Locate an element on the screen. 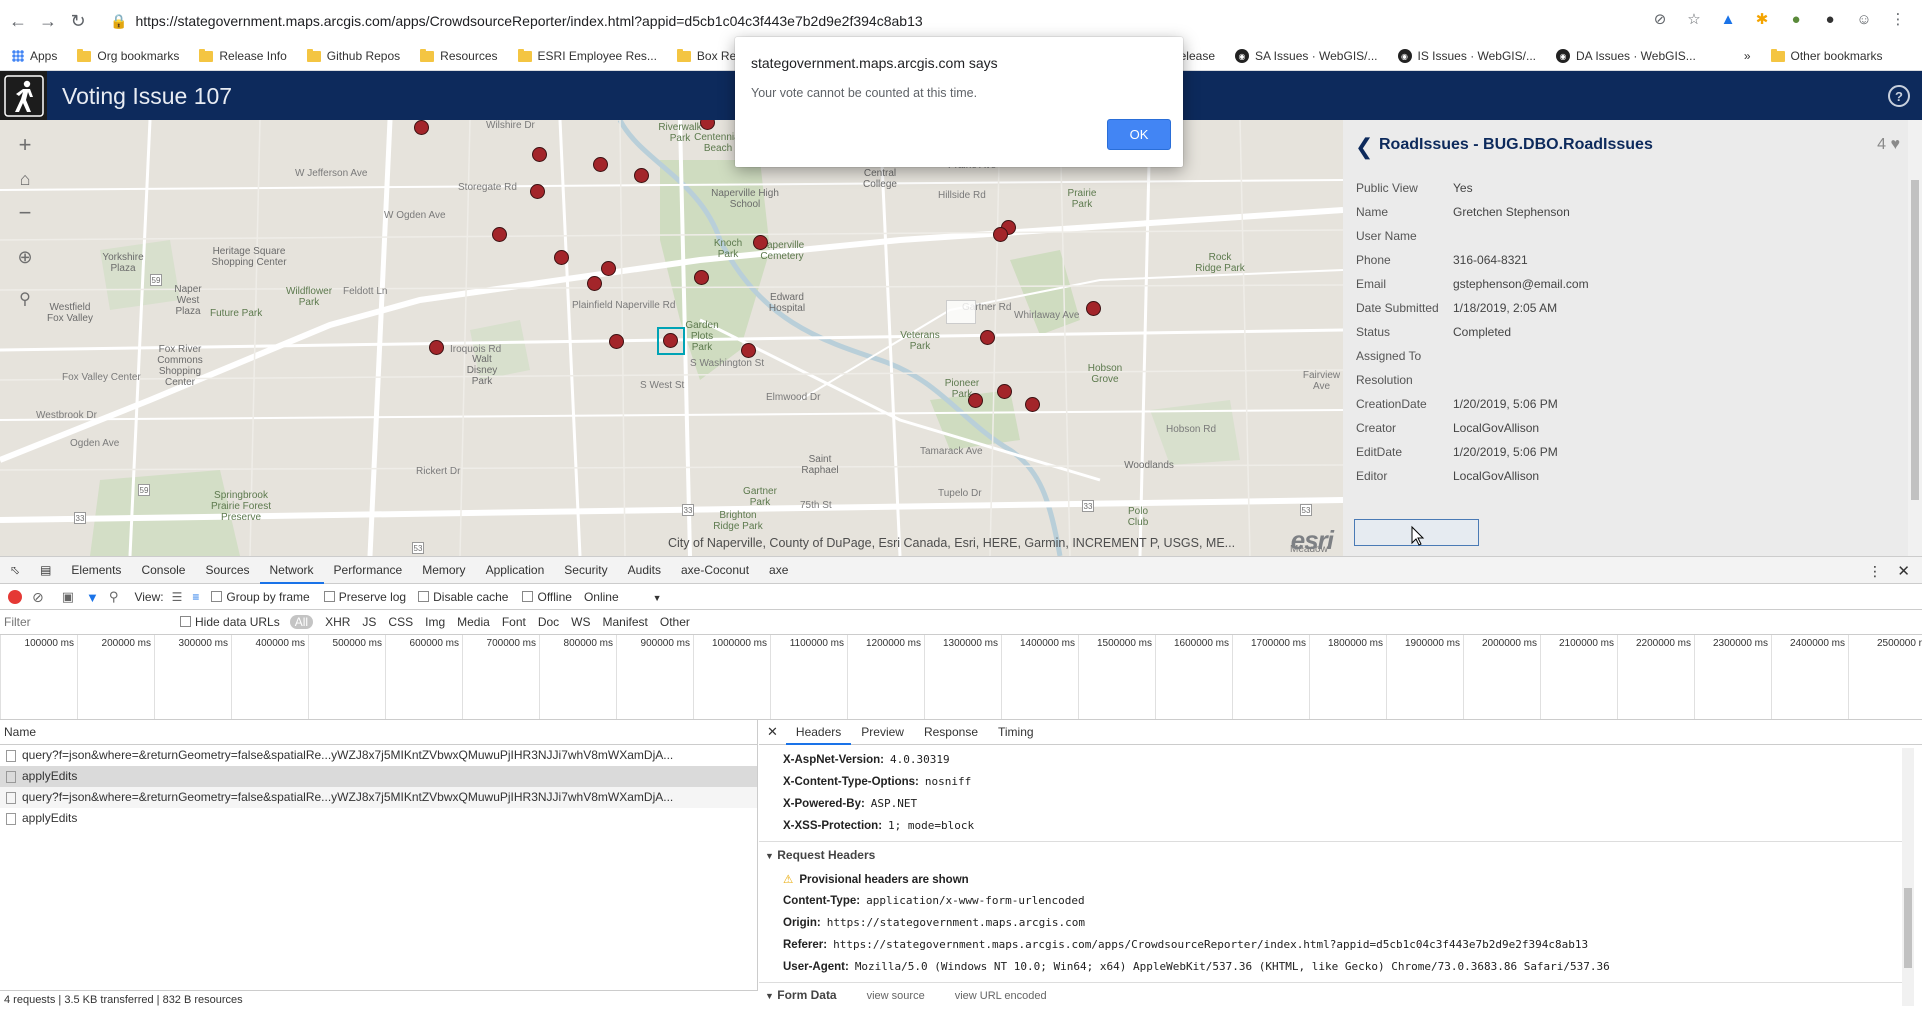 The height and width of the screenshot is (1009, 1922). tab-timing: Timing is located at coordinates (1016, 732).